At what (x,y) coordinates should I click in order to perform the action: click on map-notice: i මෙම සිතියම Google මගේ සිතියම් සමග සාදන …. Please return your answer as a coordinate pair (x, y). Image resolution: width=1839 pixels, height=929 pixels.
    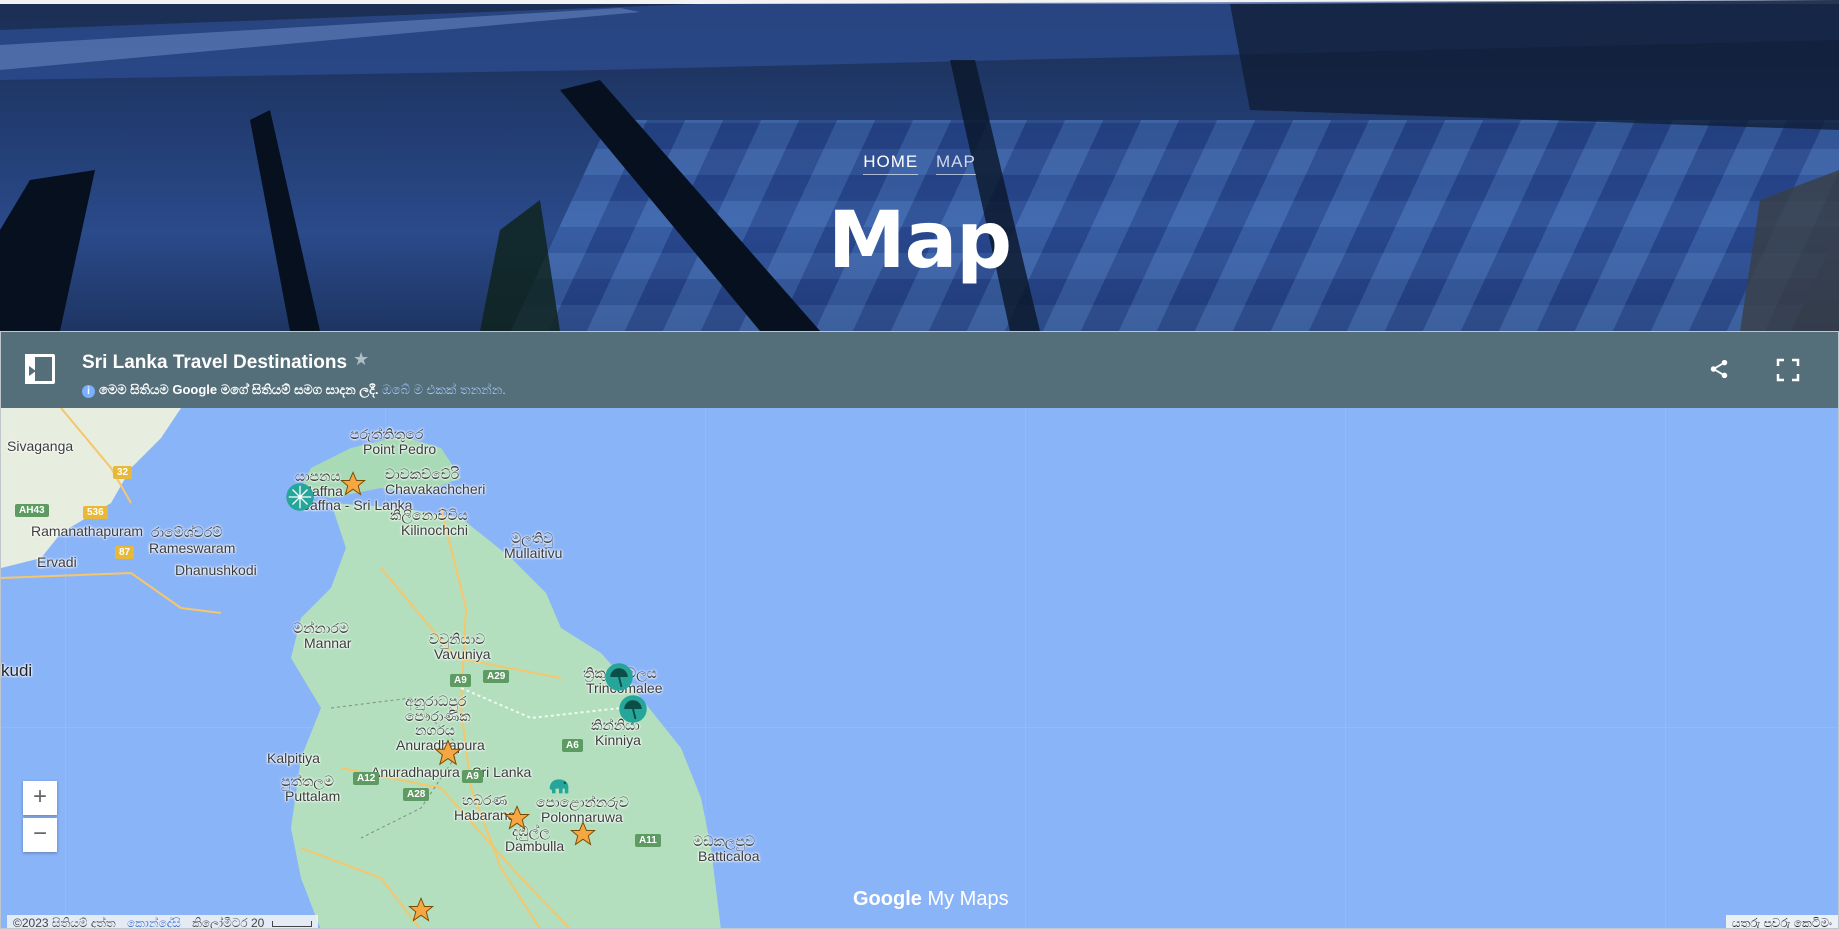
    Looking at the image, I should click on (294, 390).